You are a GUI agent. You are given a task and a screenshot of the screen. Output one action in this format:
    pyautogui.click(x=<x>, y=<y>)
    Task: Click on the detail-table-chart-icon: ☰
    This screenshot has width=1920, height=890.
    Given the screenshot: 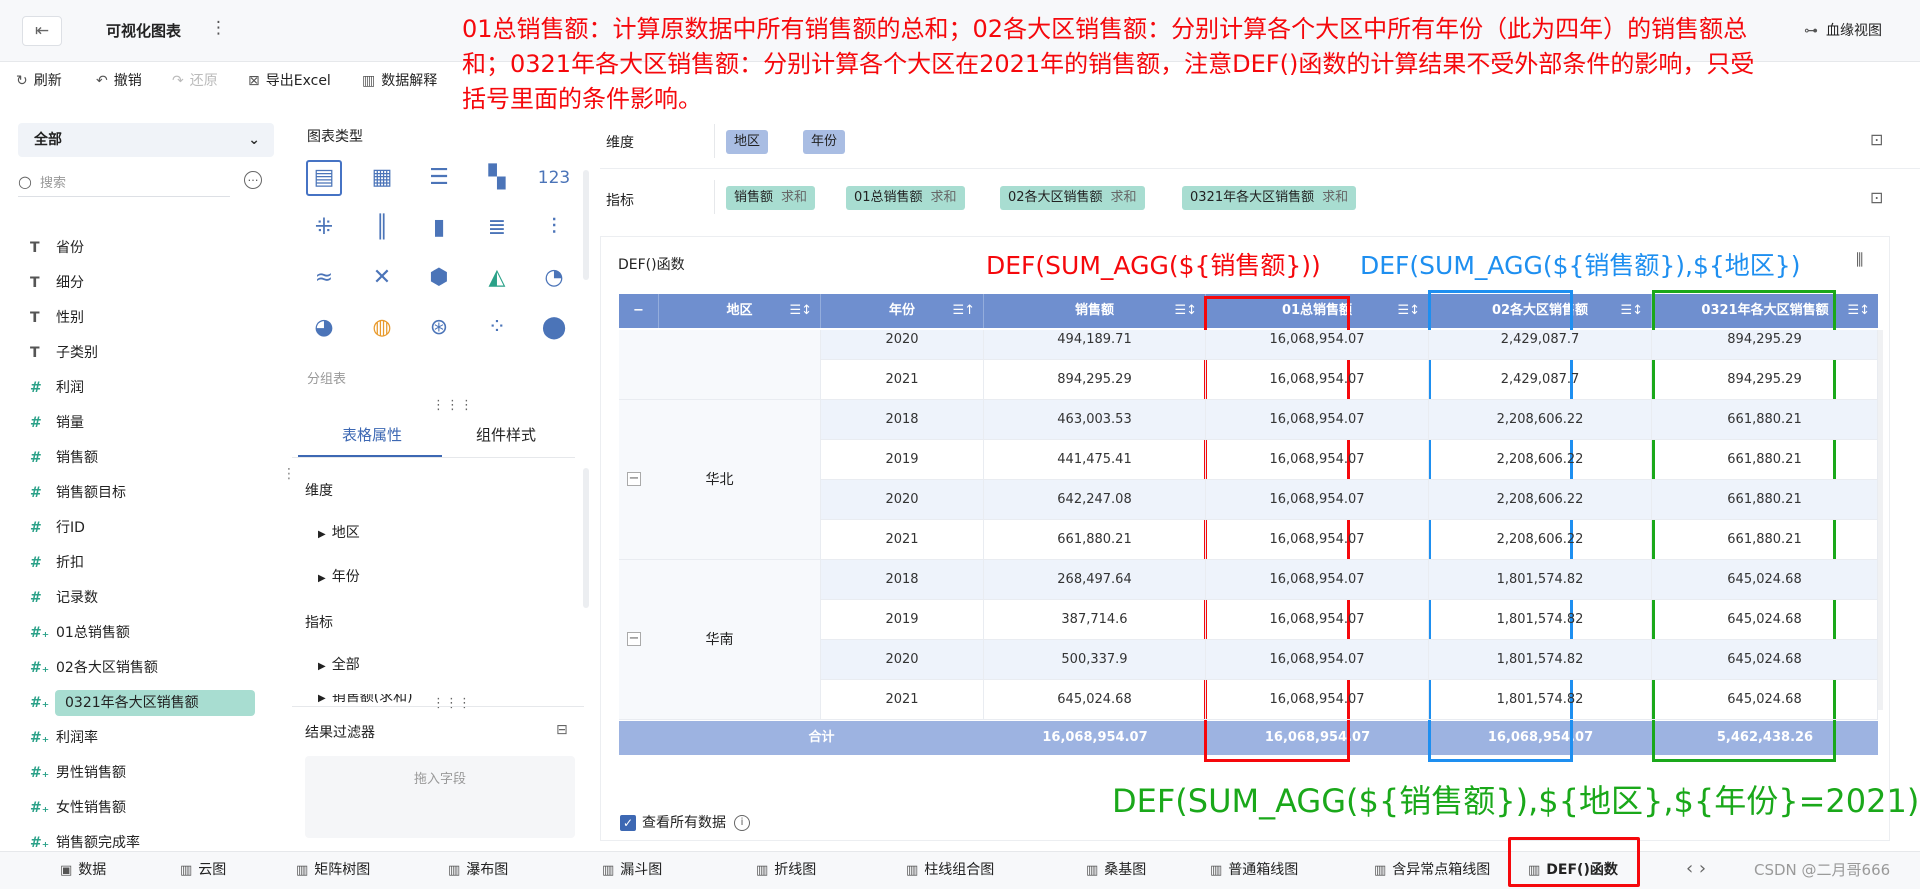 What is the action you would take?
    pyautogui.click(x=439, y=178)
    